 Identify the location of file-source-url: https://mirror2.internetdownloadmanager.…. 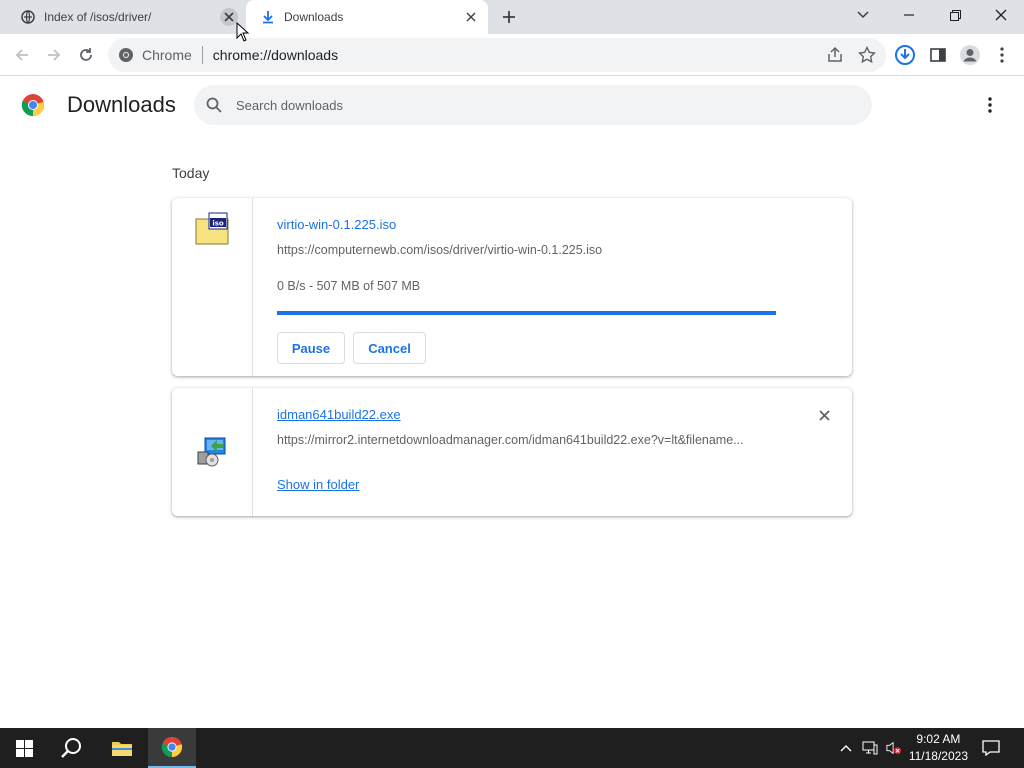
(527, 440).